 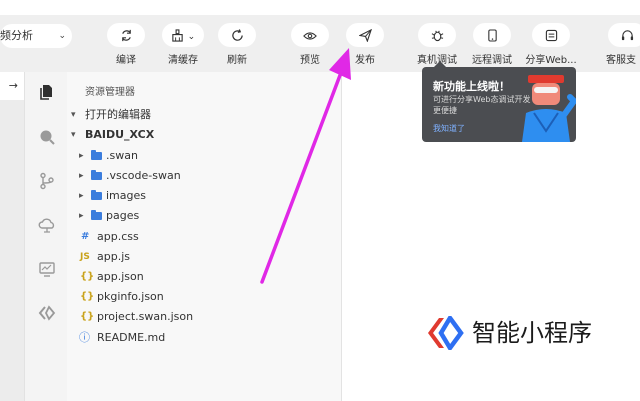 I want to click on brand-text: 智能小程序, so click(x=532, y=333).